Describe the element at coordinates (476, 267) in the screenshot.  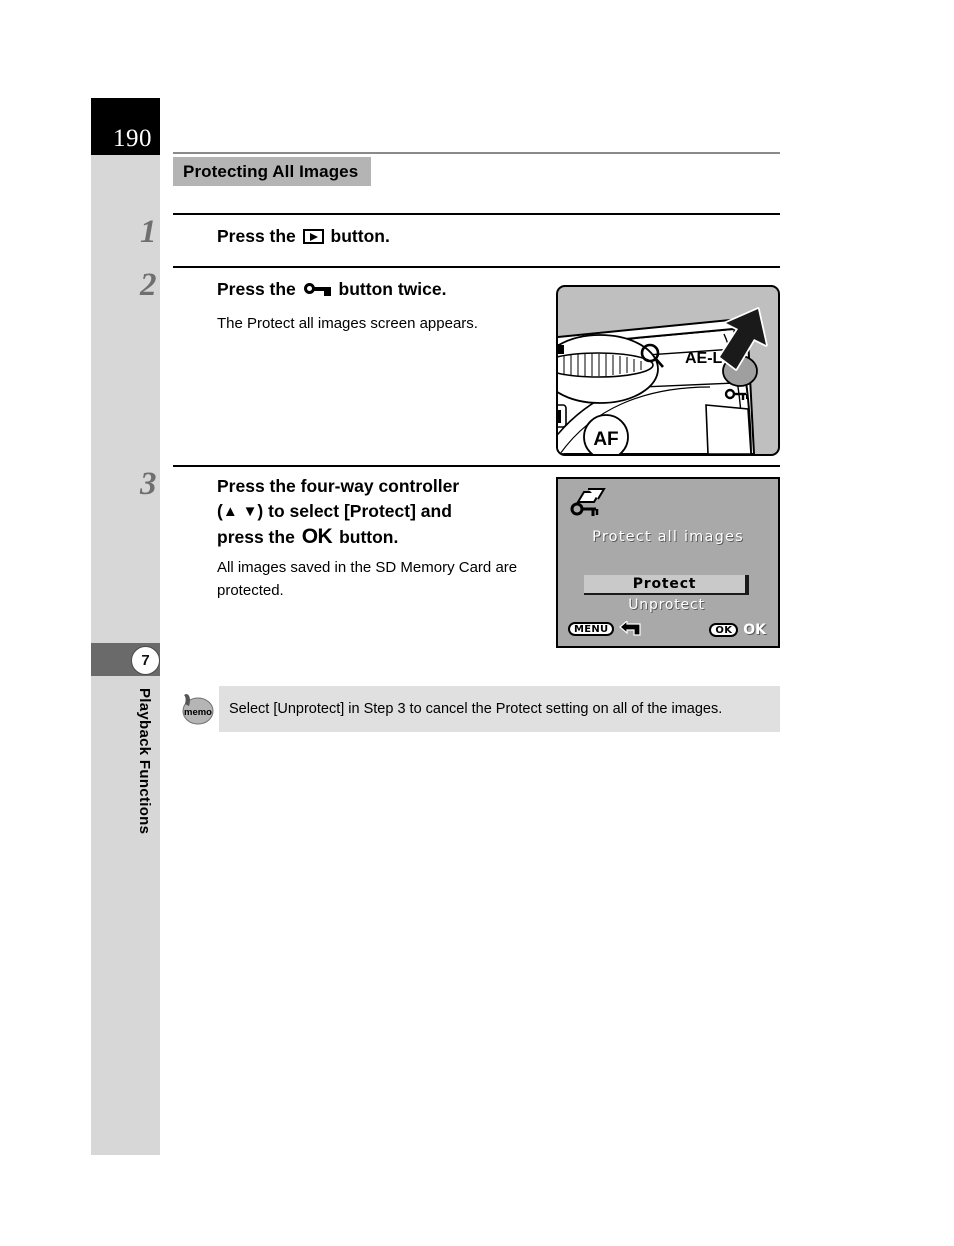
I see `step-2-rule` at that location.